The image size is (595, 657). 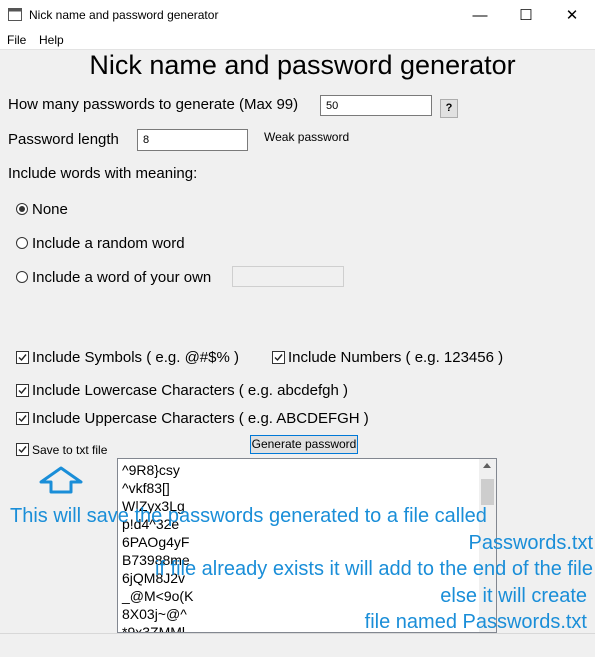 I want to click on annotation-line-2: Passwords.txt, so click(x=530, y=543).